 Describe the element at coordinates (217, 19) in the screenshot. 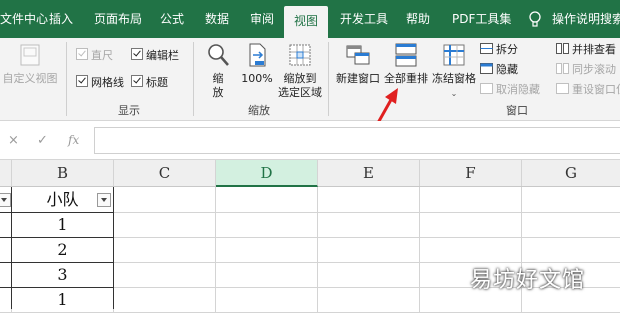

I see `tab-data: 数据` at that location.